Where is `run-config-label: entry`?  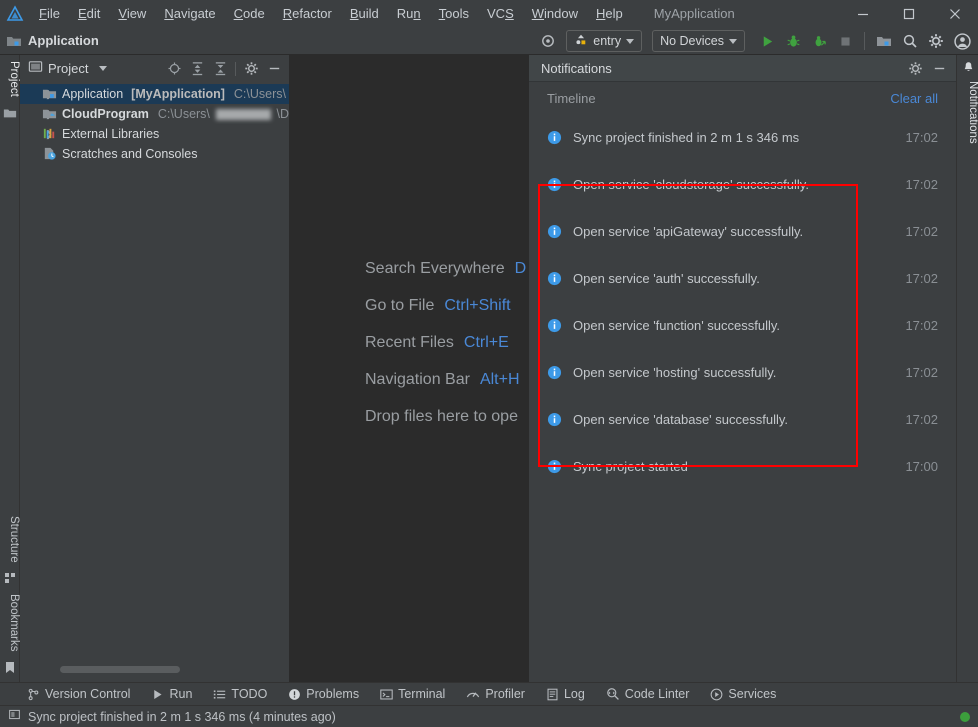 run-config-label: entry is located at coordinates (607, 41).